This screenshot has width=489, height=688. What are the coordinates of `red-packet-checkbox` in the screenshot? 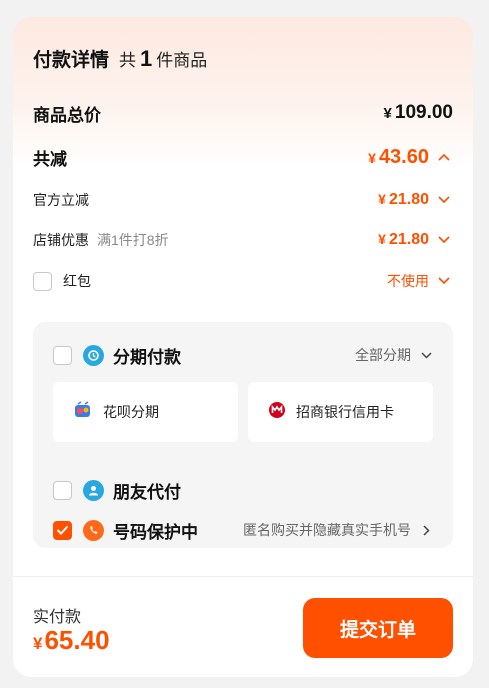 It's located at (42, 281).